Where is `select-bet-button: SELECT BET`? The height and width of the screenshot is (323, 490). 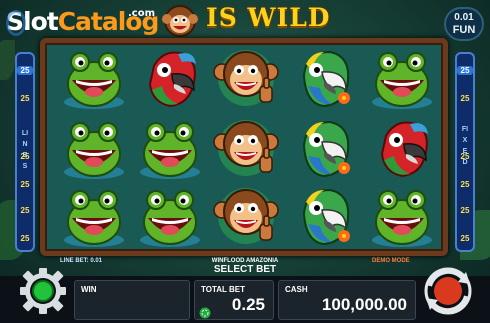 select-bet-button: SELECT BET is located at coordinates (245, 269).